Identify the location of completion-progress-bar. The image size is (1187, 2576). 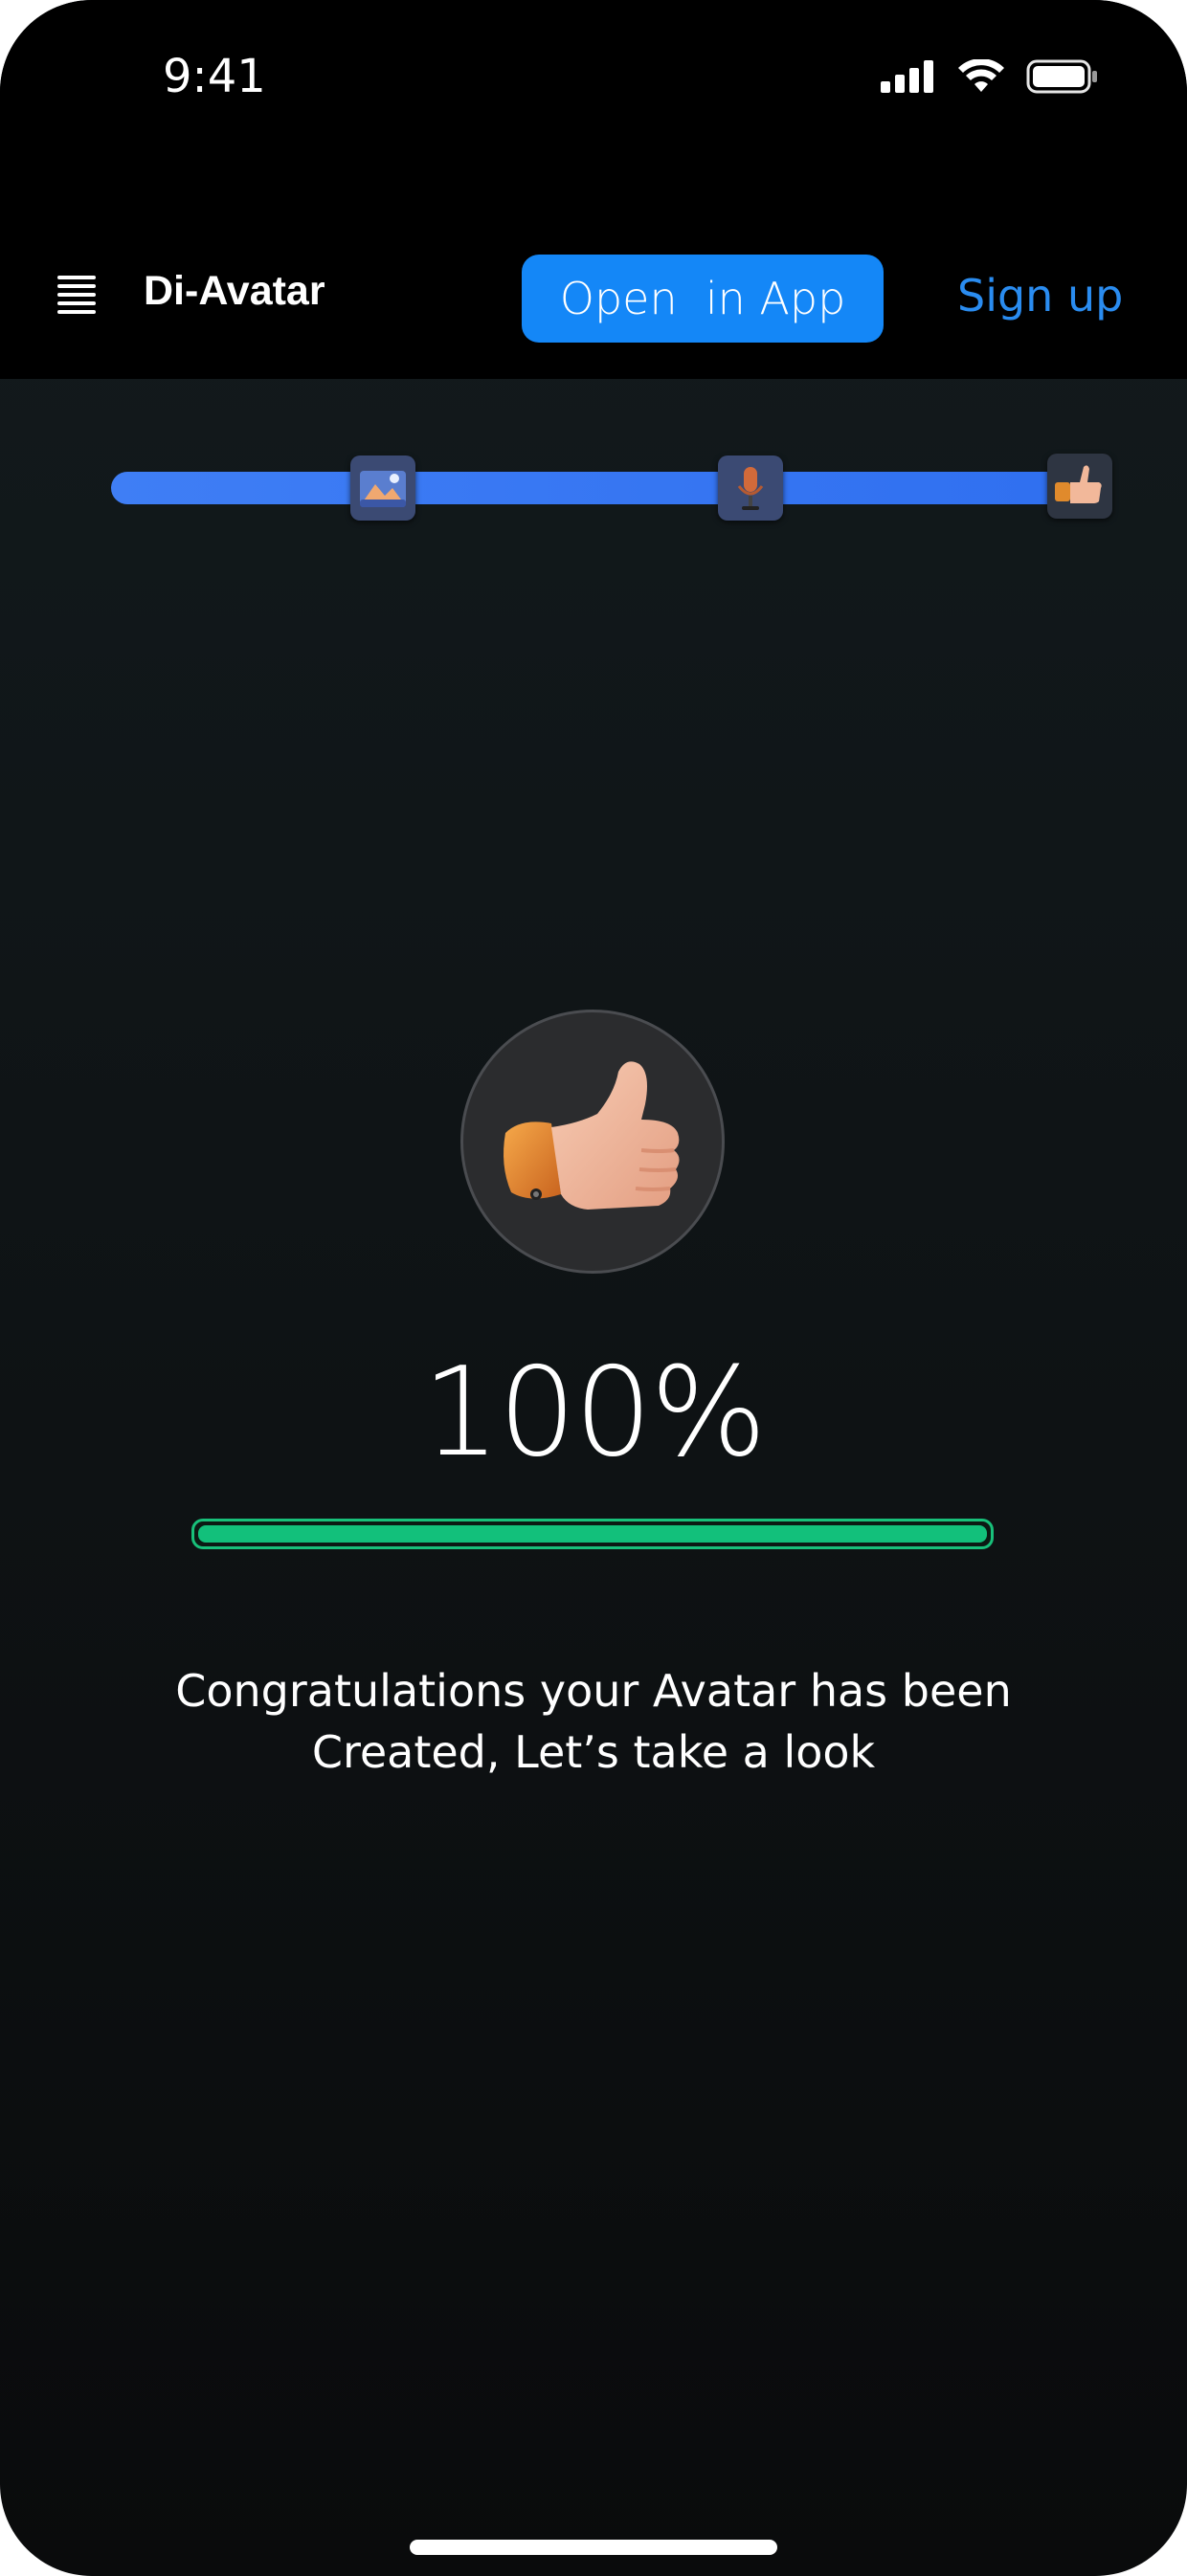
(592, 1534).